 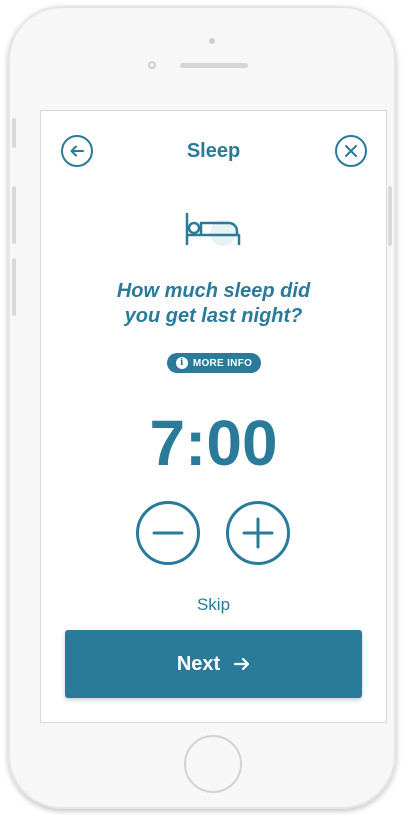 I want to click on close-button, so click(x=351, y=151).